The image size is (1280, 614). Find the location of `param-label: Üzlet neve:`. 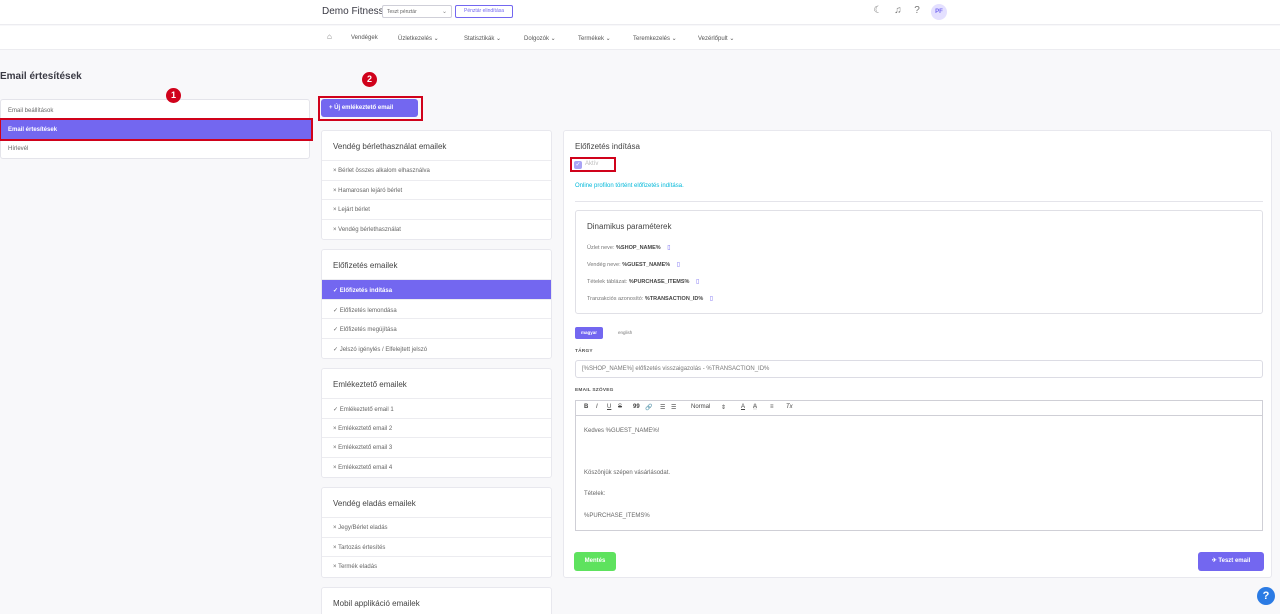

param-label: Üzlet neve: is located at coordinates (601, 248).